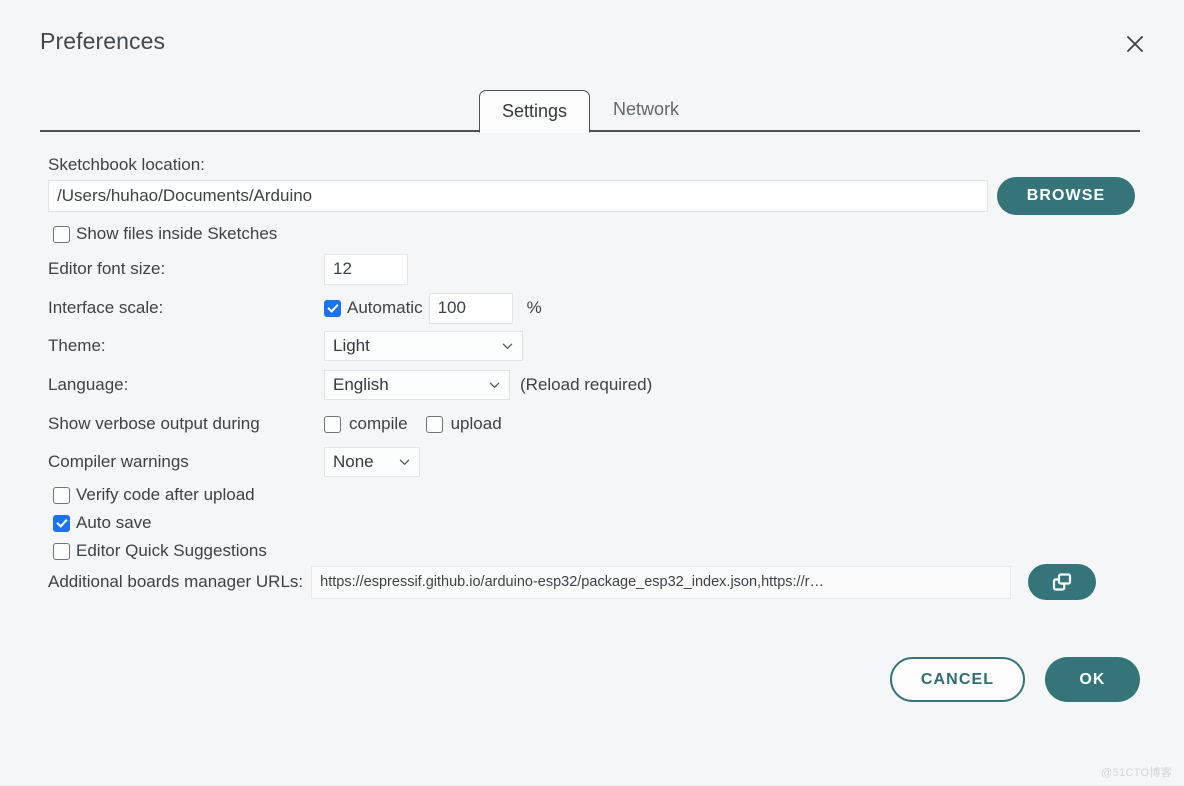  Describe the element at coordinates (61, 234) in the screenshot. I see `show-files-inside-sketches-checkbox` at that location.